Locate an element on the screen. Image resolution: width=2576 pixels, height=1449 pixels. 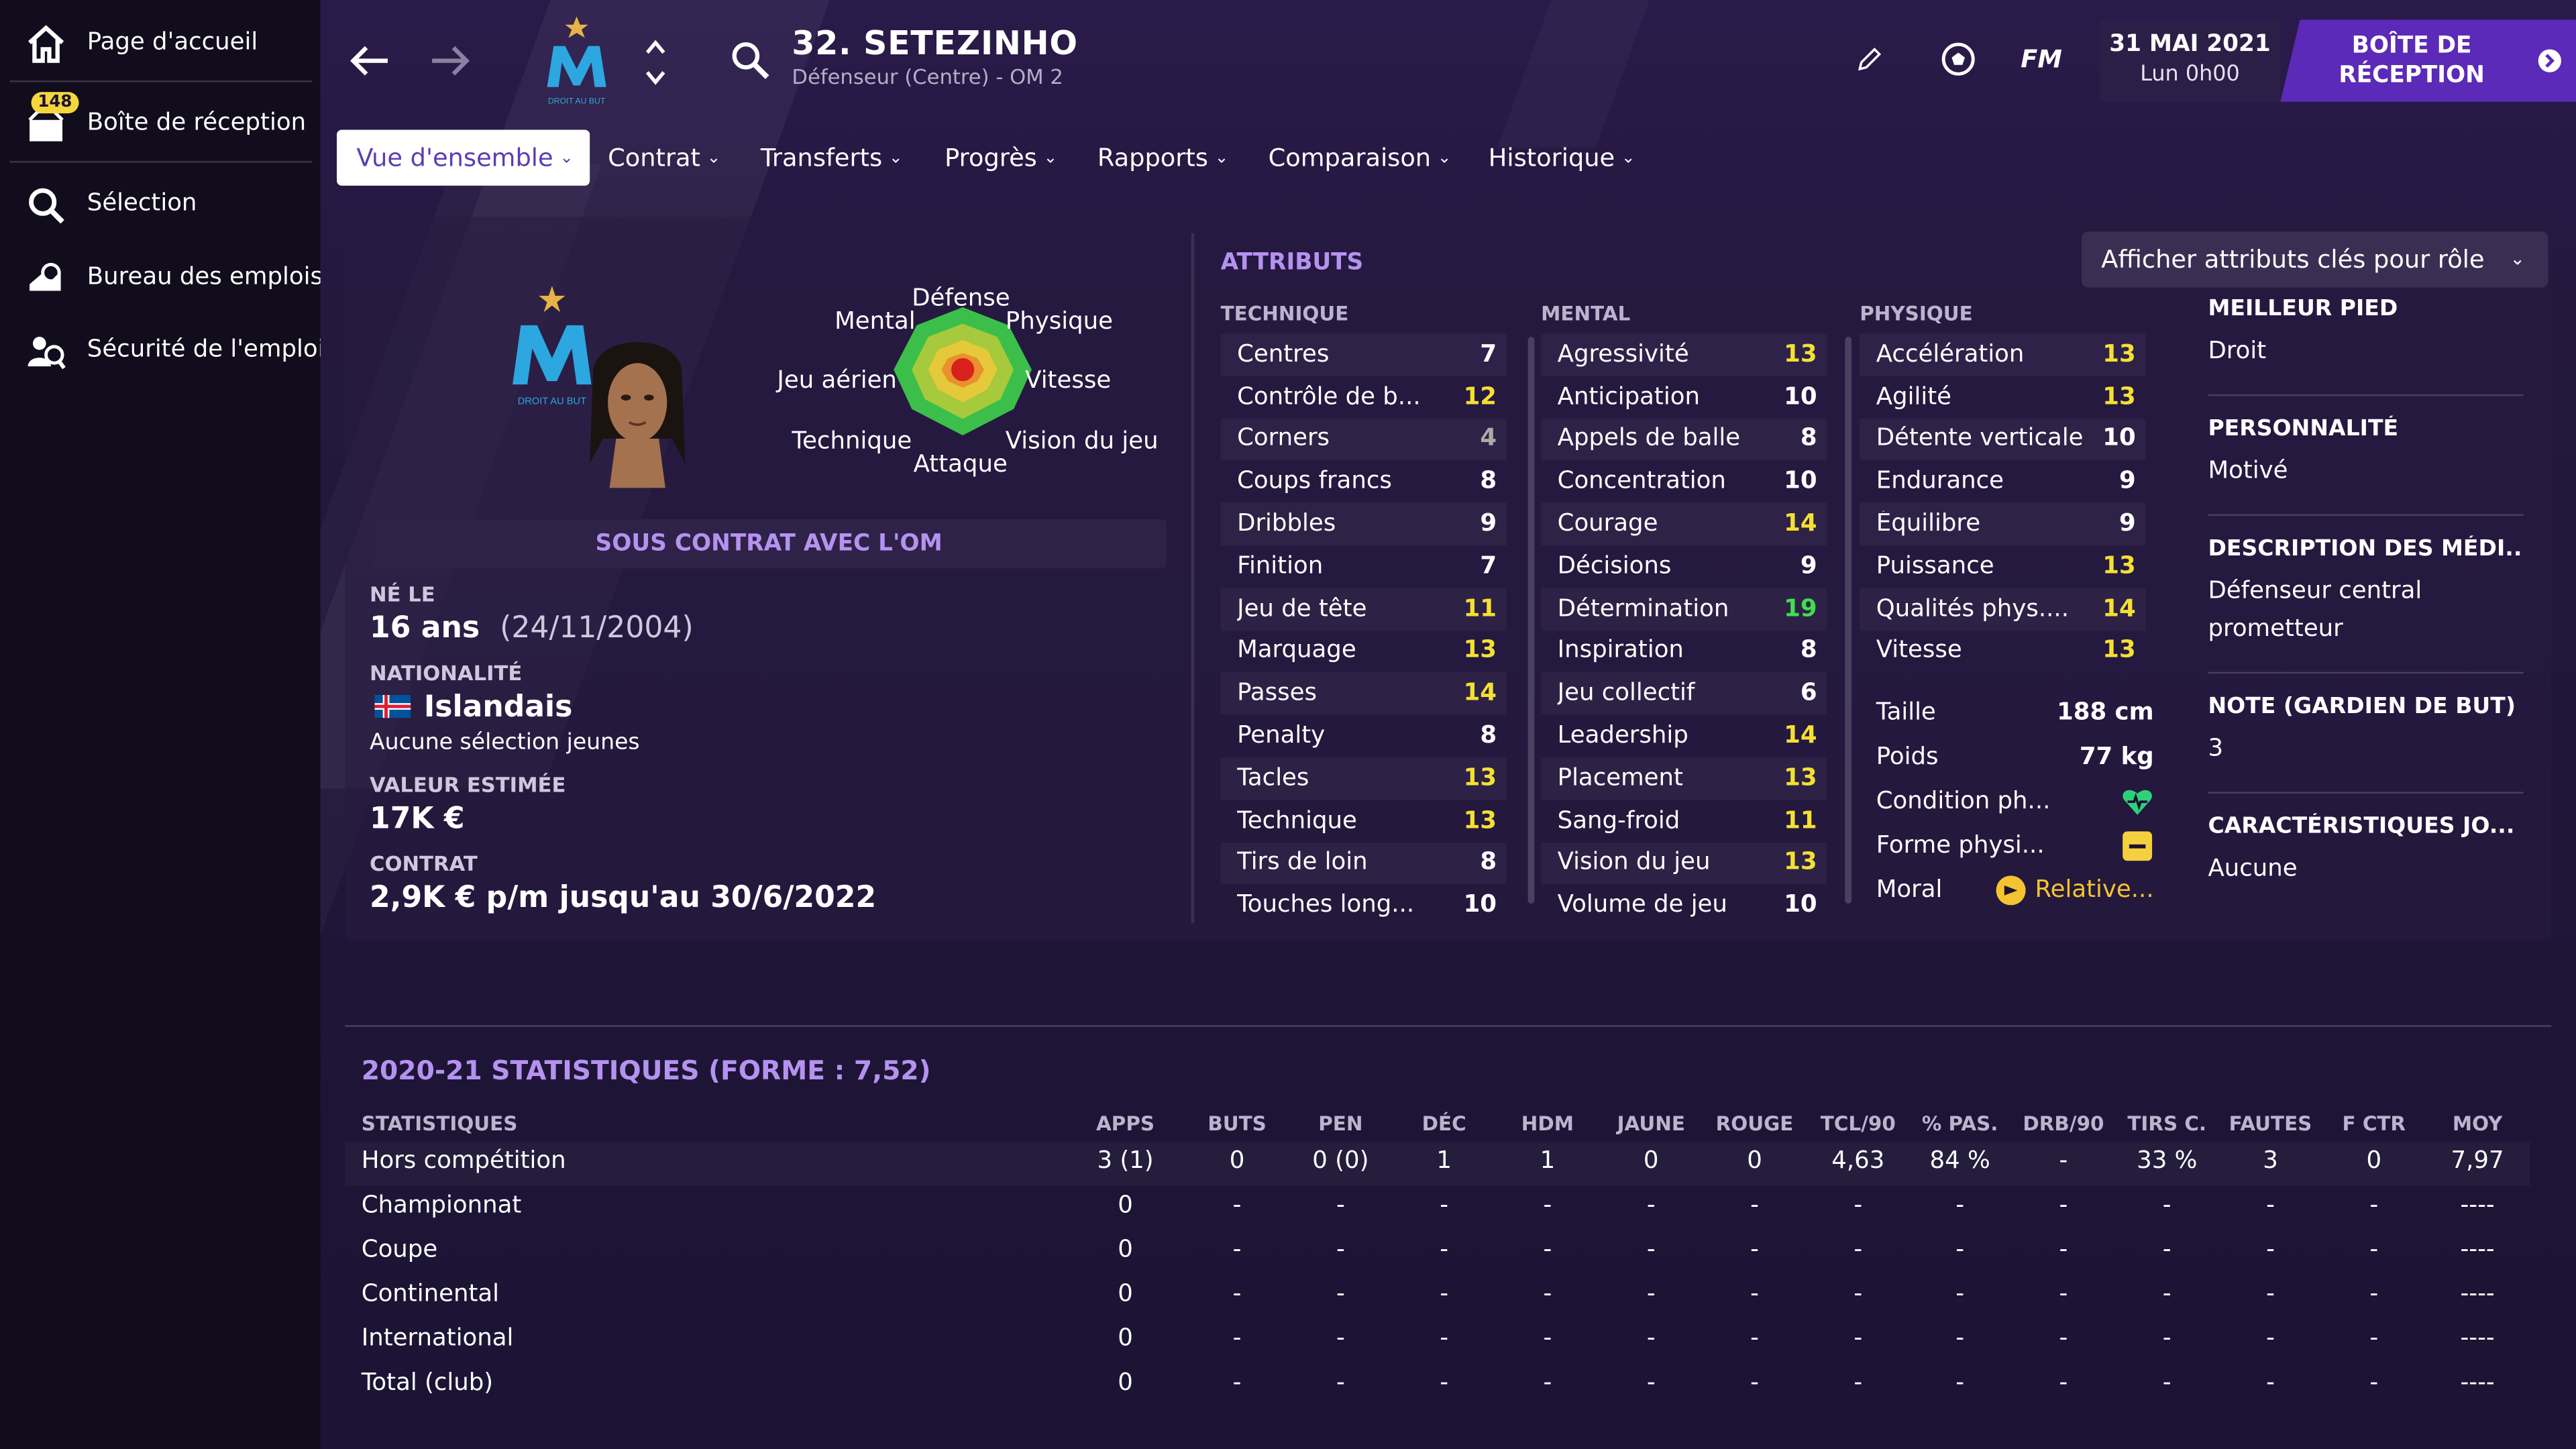
nationality: Islandais is located at coordinates (498, 707).